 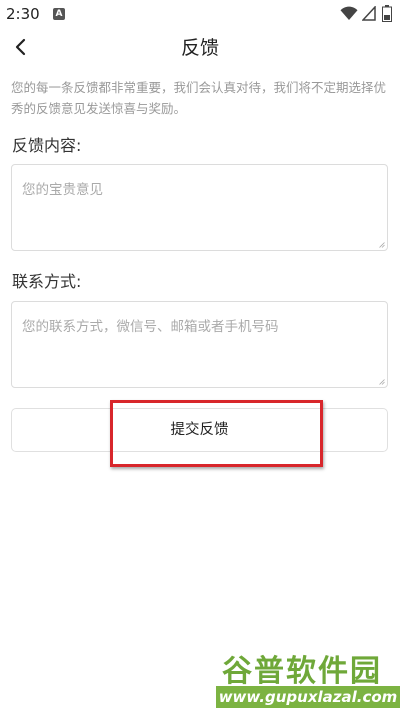 I want to click on feedback-label: 反馈内容:, so click(x=47, y=145).